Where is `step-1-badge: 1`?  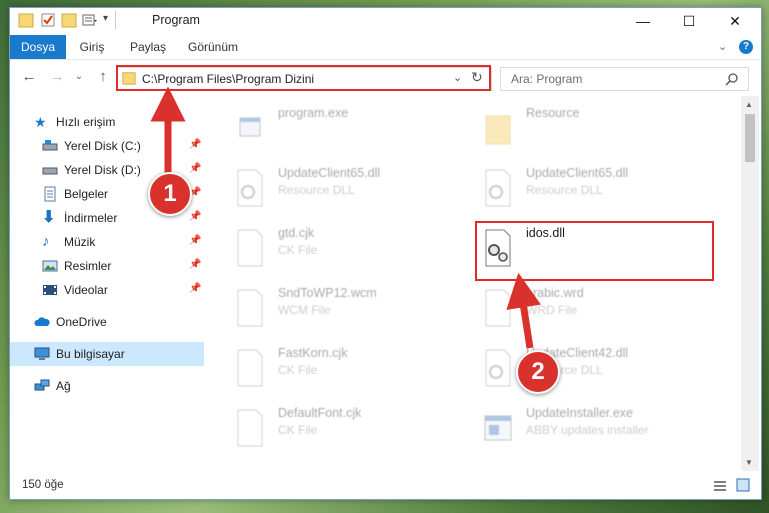
step-1-badge: 1 is located at coordinates (170, 194).